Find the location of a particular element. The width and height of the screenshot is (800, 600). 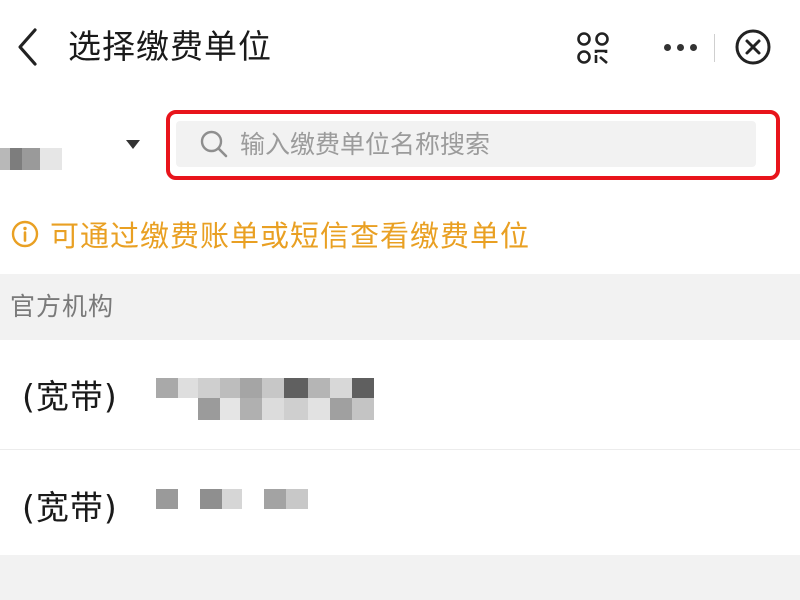

more-button is located at coordinates (680, 47).